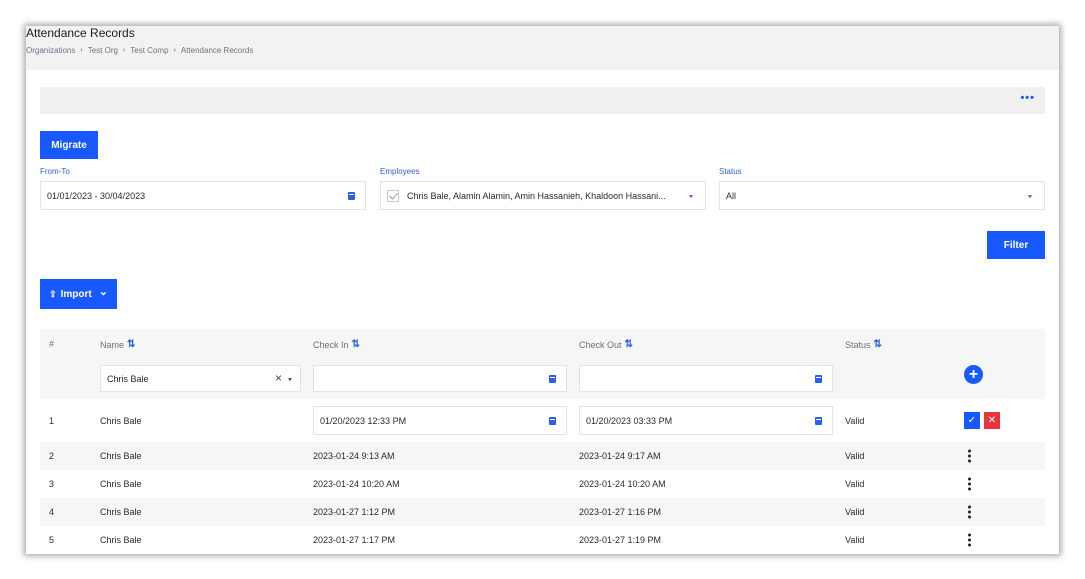 This screenshot has height=579, width=1085. I want to click on toolbar: •••, so click(542, 100).